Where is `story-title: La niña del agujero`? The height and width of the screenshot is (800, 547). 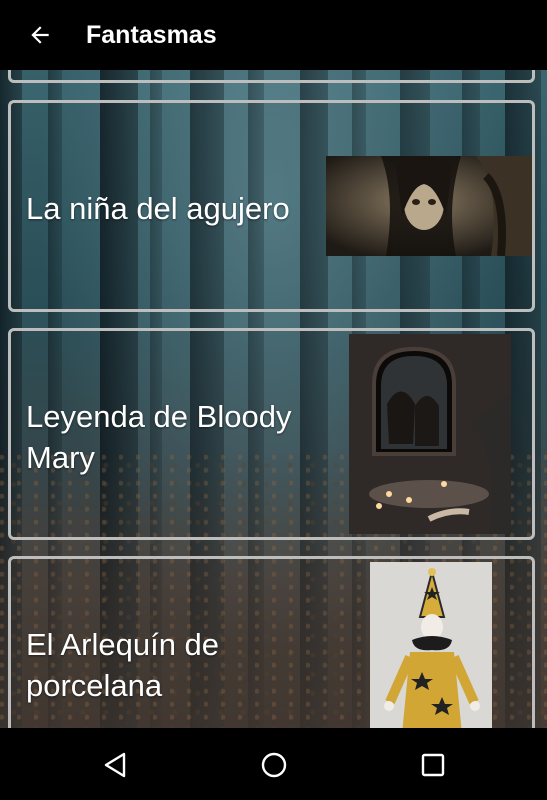 story-title: La niña del agujero is located at coordinates (158, 208).